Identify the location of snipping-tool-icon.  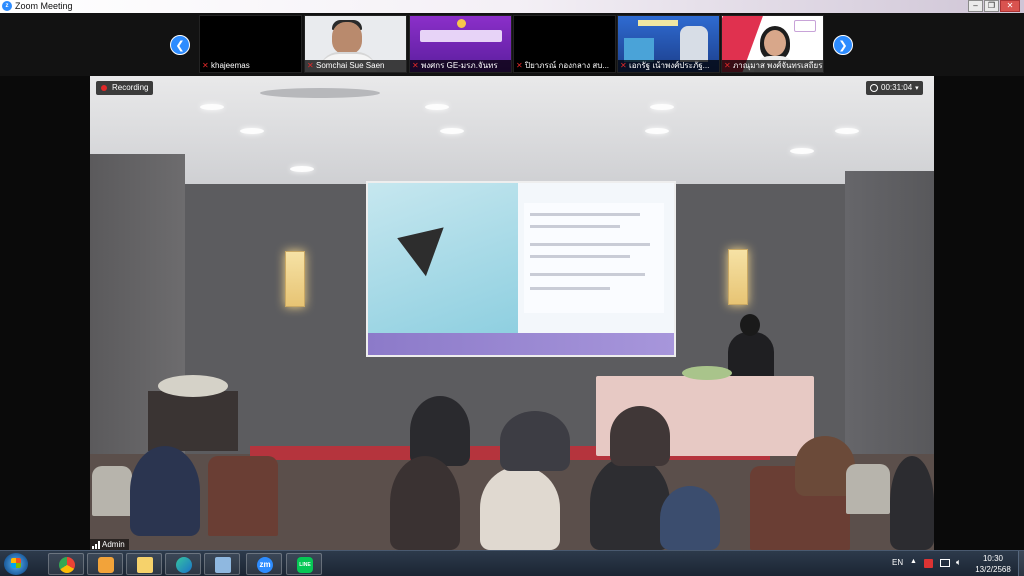
(223, 565).